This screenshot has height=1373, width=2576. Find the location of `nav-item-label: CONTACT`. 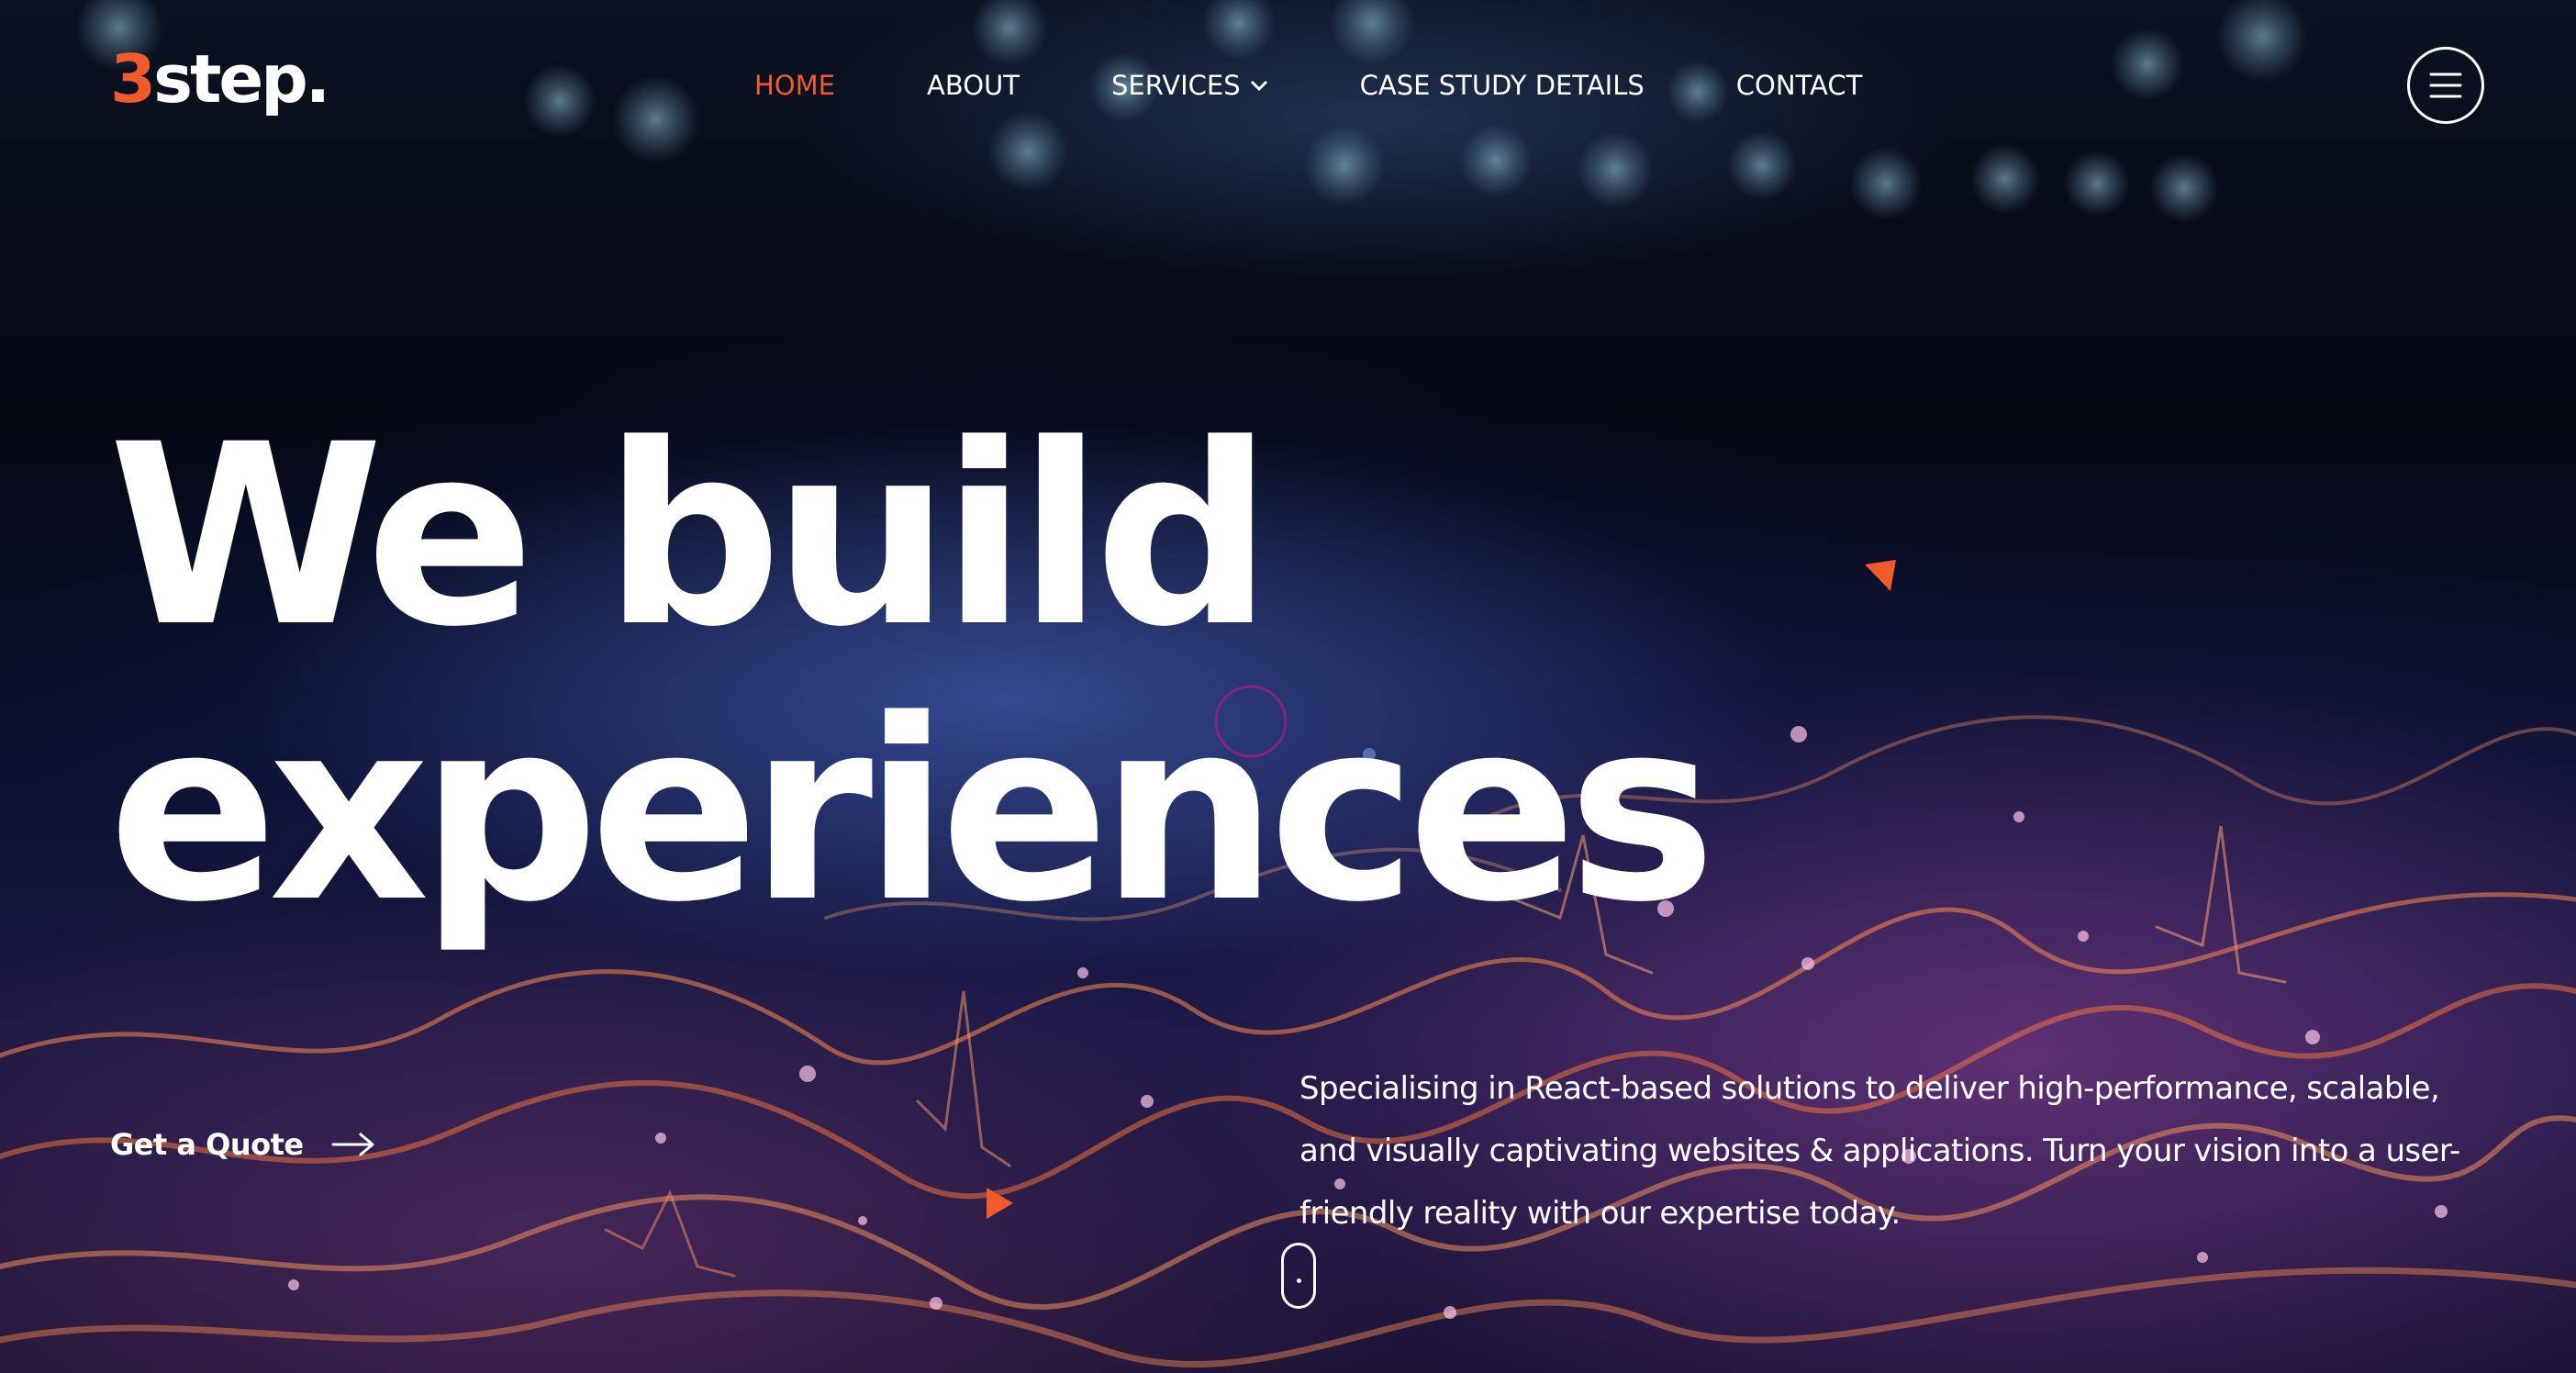

nav-item-label: CONTACT is located at coordinates (1799, 85).